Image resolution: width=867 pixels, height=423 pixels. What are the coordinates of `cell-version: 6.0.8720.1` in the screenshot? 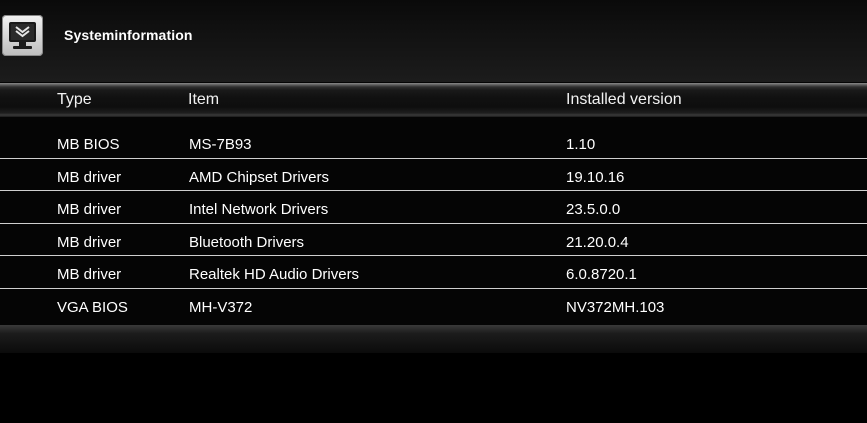 It's located at (601, 274).